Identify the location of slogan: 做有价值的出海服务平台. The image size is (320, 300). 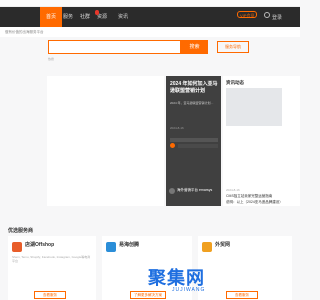
(24, 32).